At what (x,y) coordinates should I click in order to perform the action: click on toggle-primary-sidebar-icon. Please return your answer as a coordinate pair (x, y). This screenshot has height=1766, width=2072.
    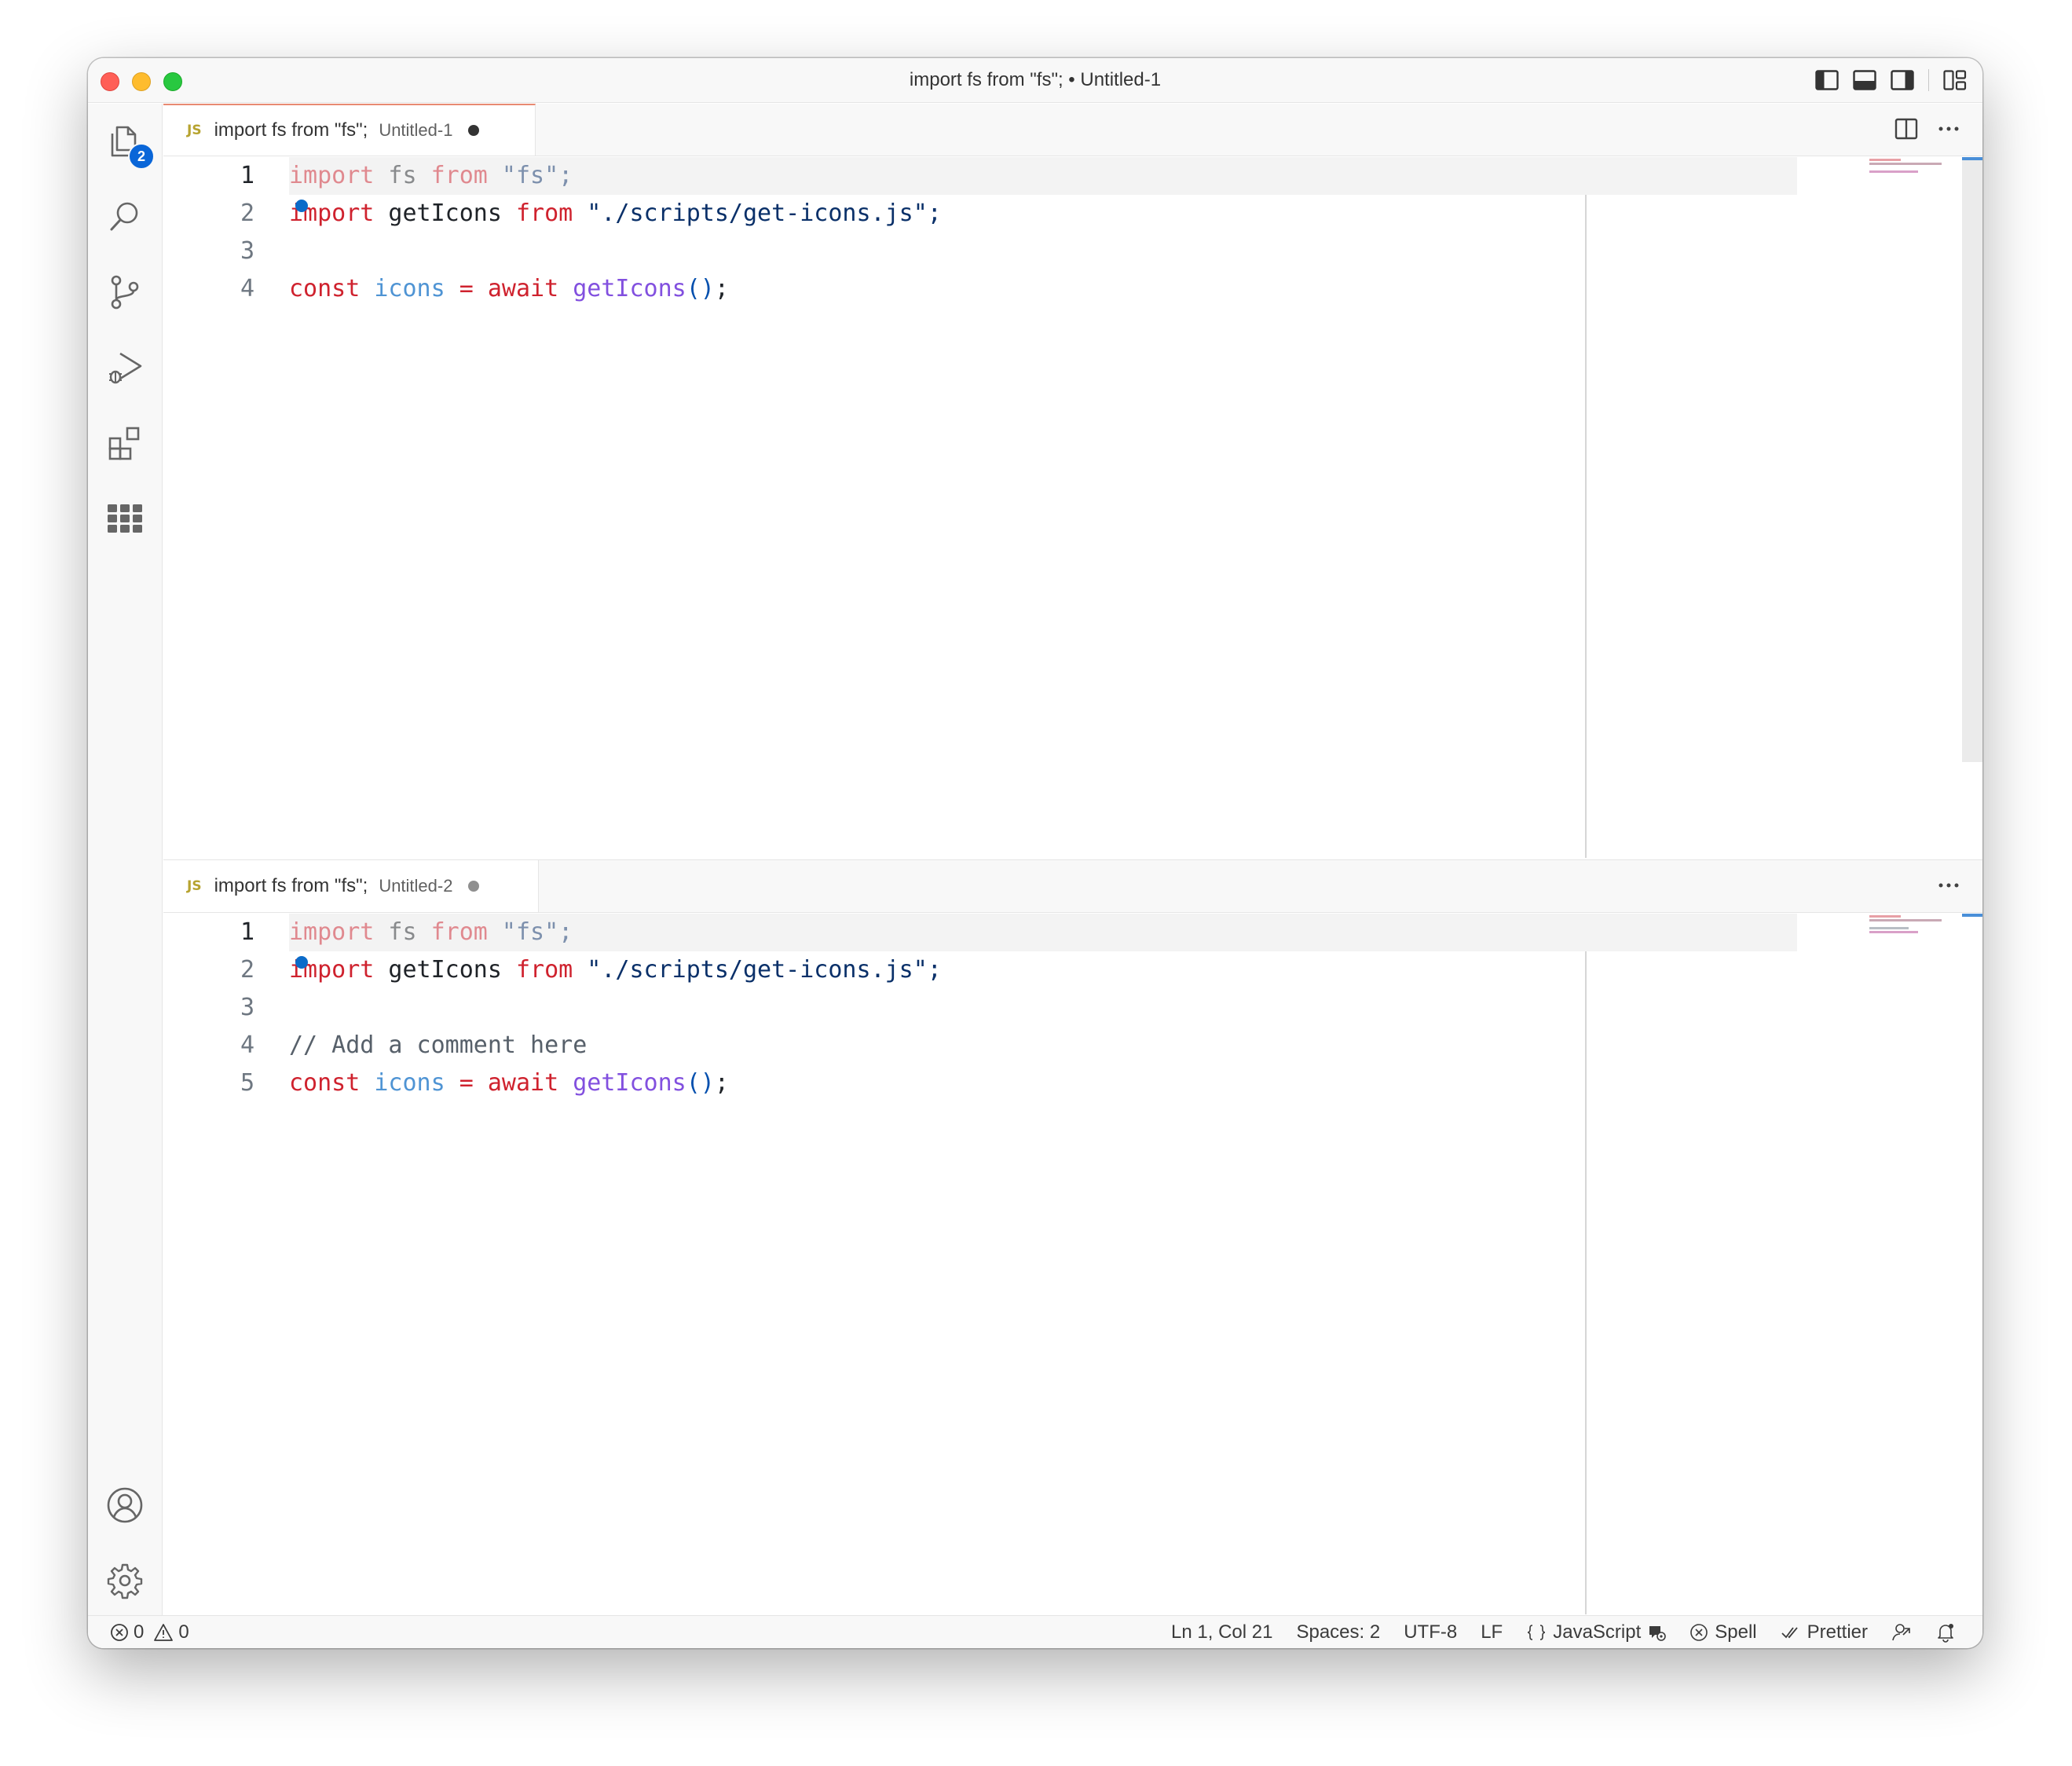
    Looking at the image, I should click on (1826, 80).